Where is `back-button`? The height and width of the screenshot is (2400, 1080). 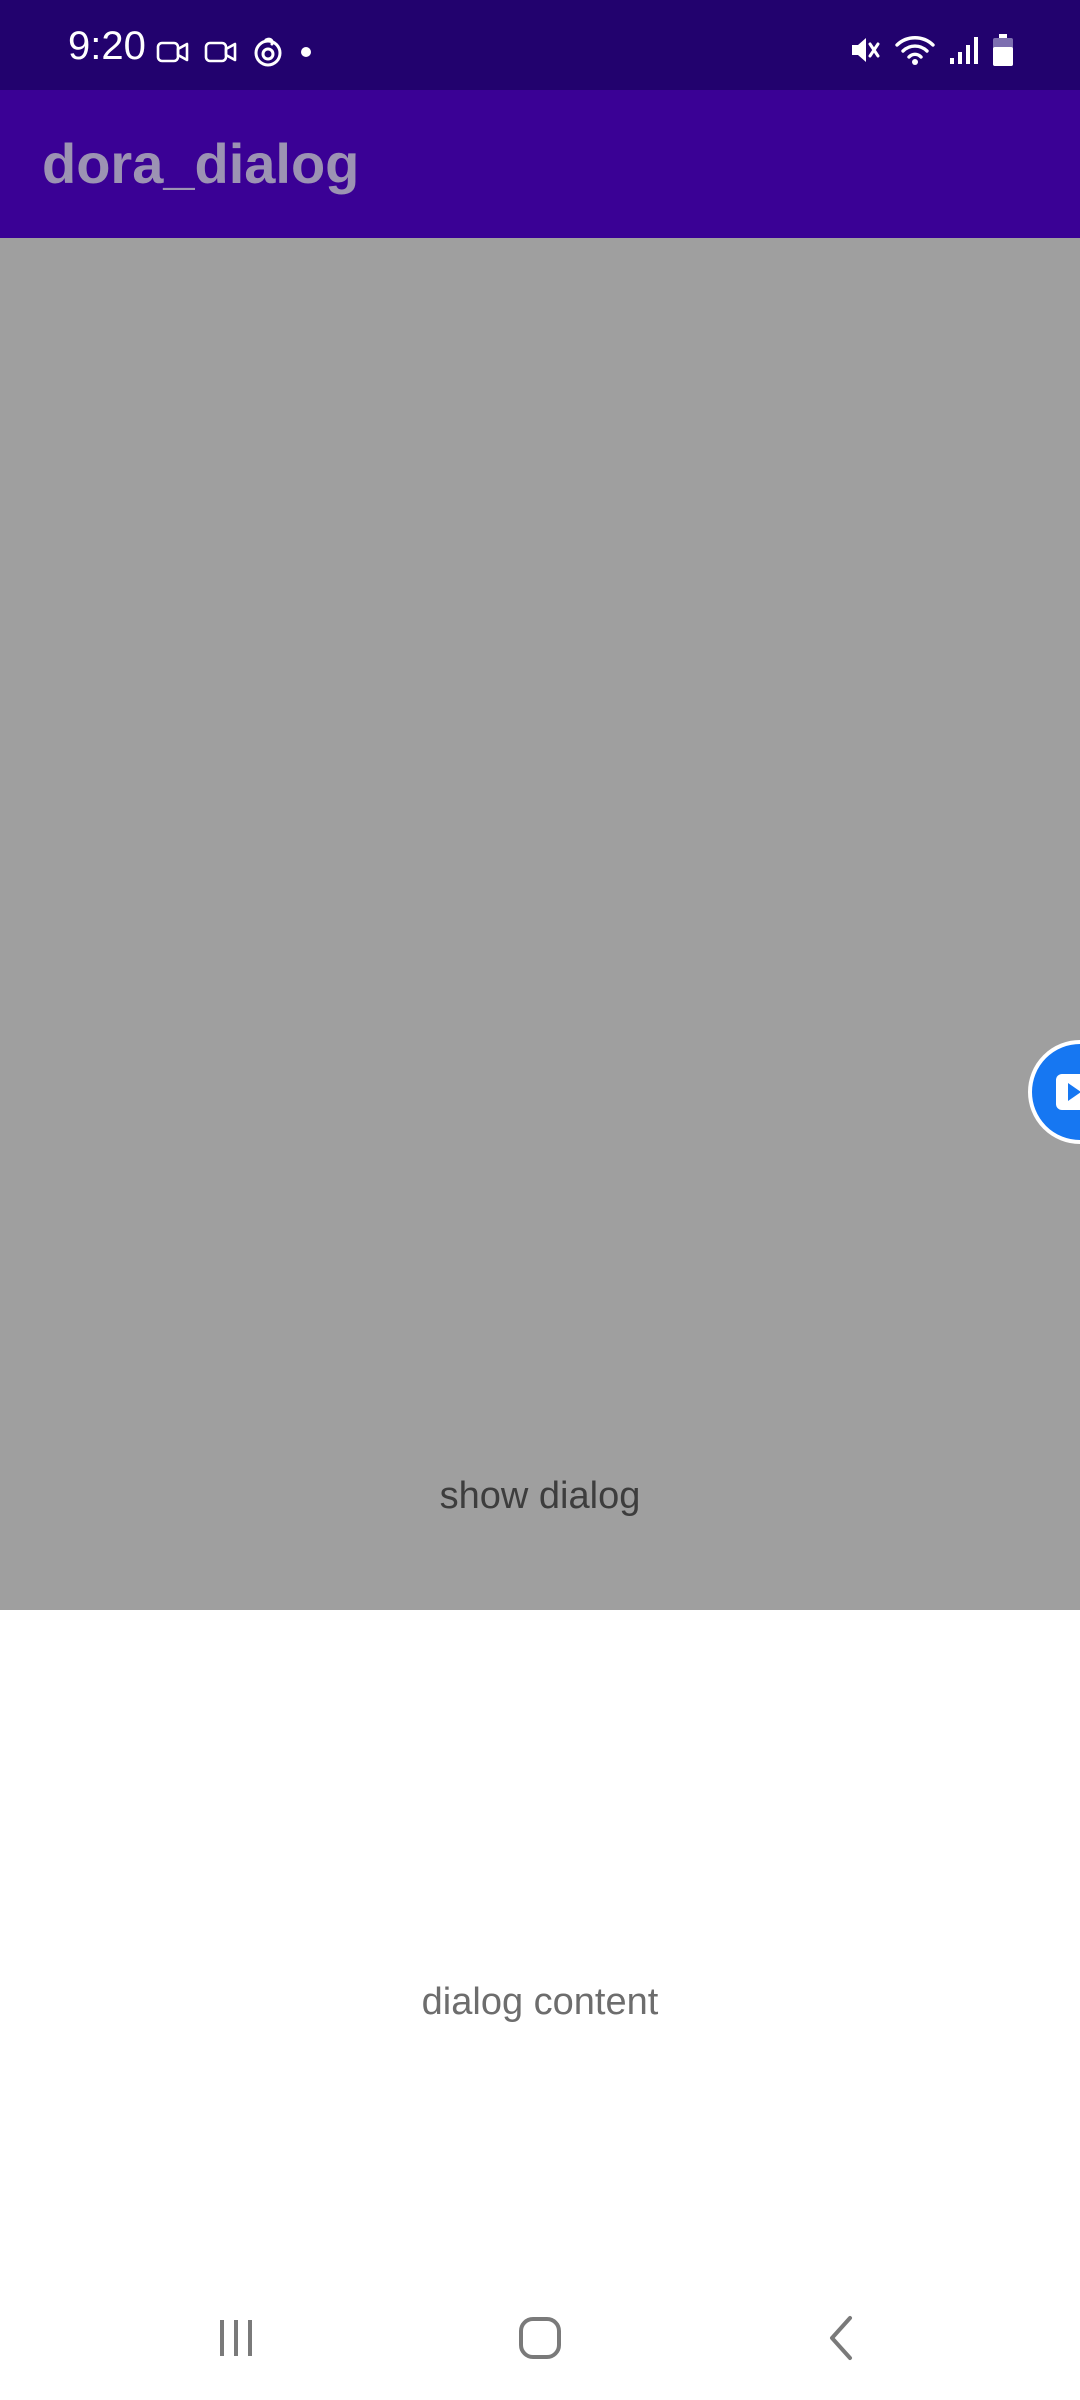
back-button is located at coordinates (842, 2340).